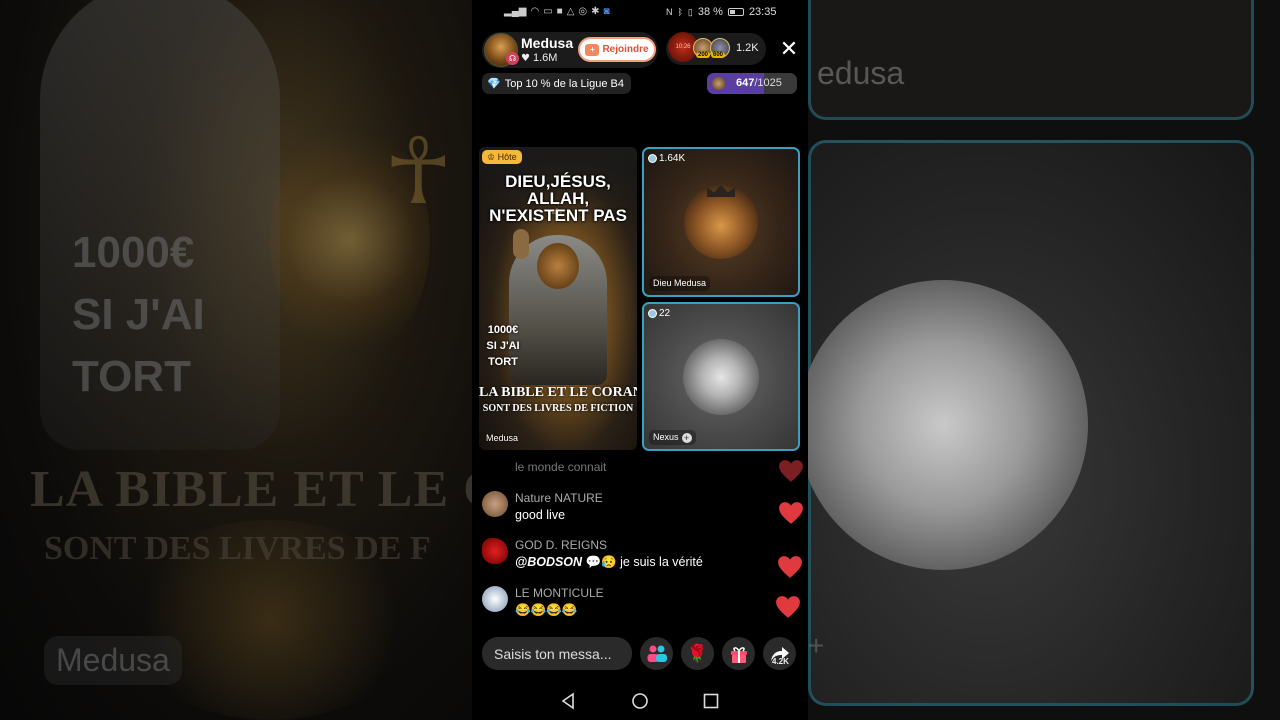 Image resolution: width=1280 pixels, height=720 pixels. What do you see at coordinates (568, 701) in the screenshot?
I see `back-icon` at bounding box center [568, 701].